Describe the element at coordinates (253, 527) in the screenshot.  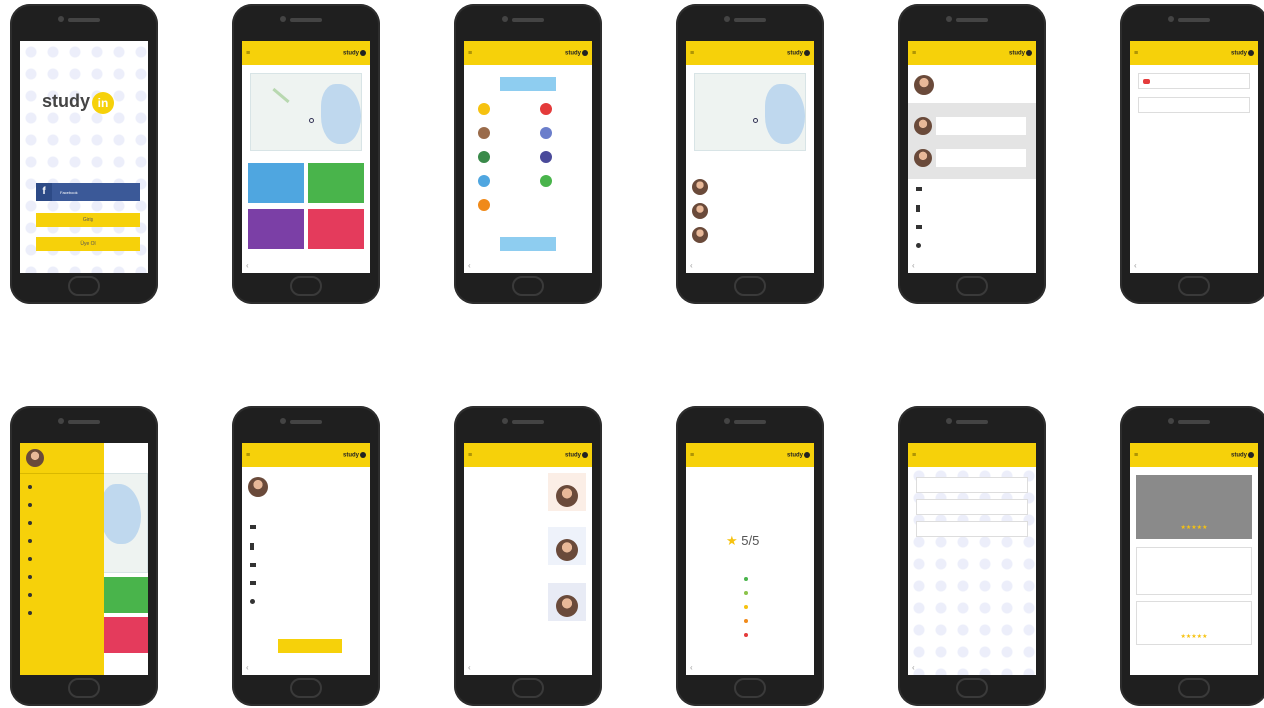
I see `info-icon` at that location.